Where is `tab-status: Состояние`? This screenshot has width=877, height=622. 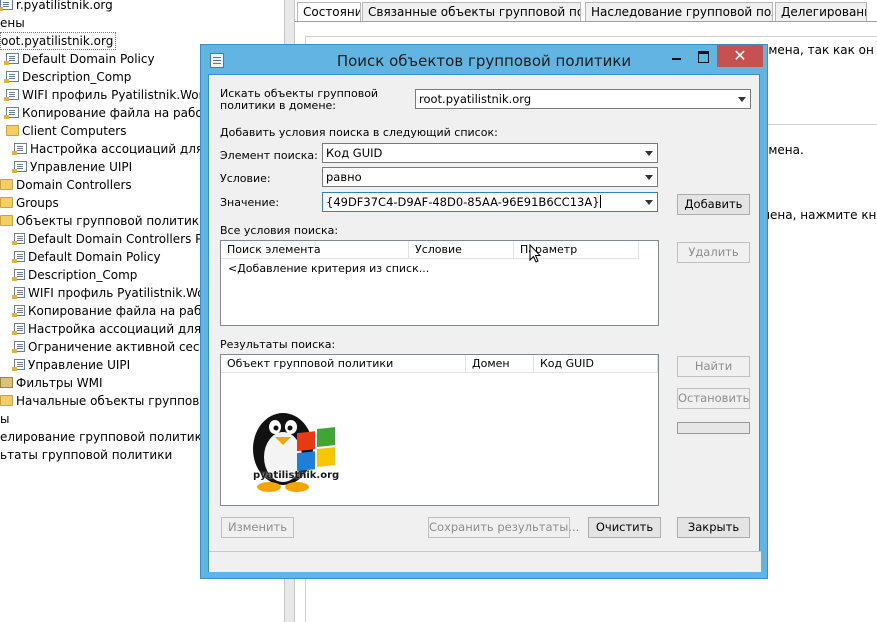
tab-status: Состояние is located at coordinates (329, 12).